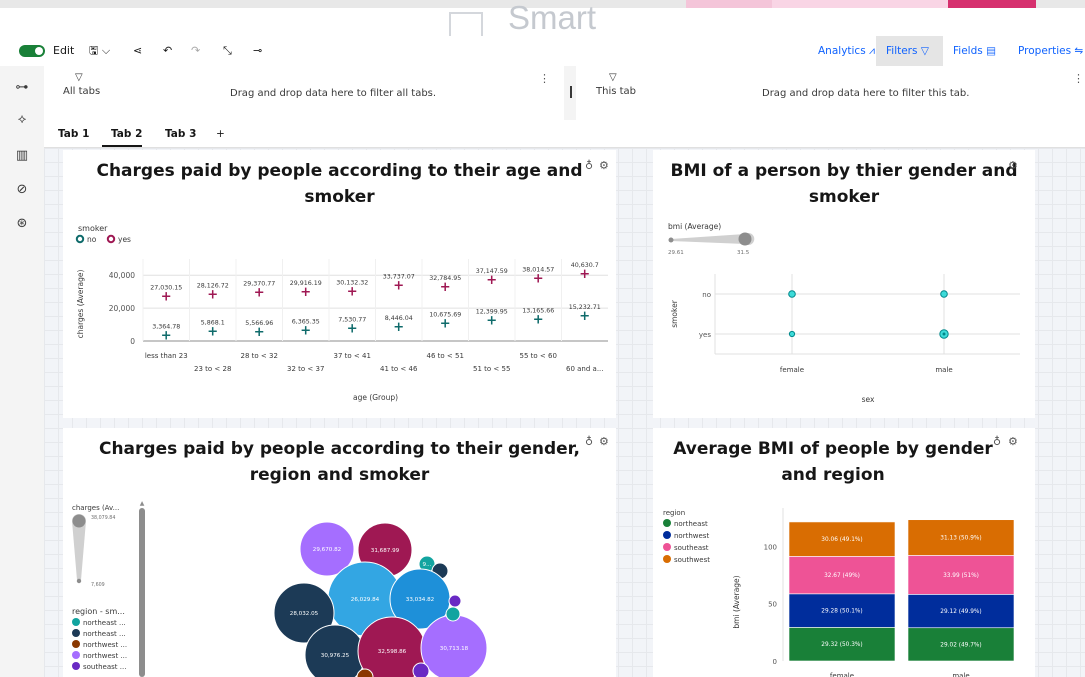  I want to click on bar-label-northwest: 29.28 (50.1%), so click(841, 612).